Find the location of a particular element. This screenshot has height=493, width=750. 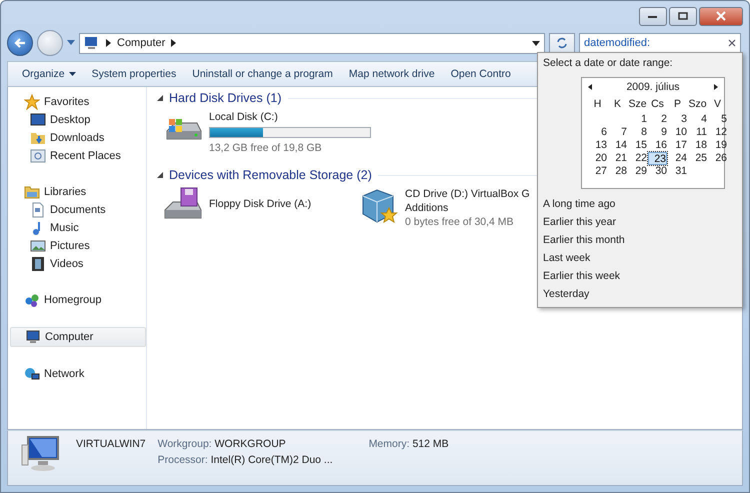

calendar-day: 29 is located at coordinates (637, 171).